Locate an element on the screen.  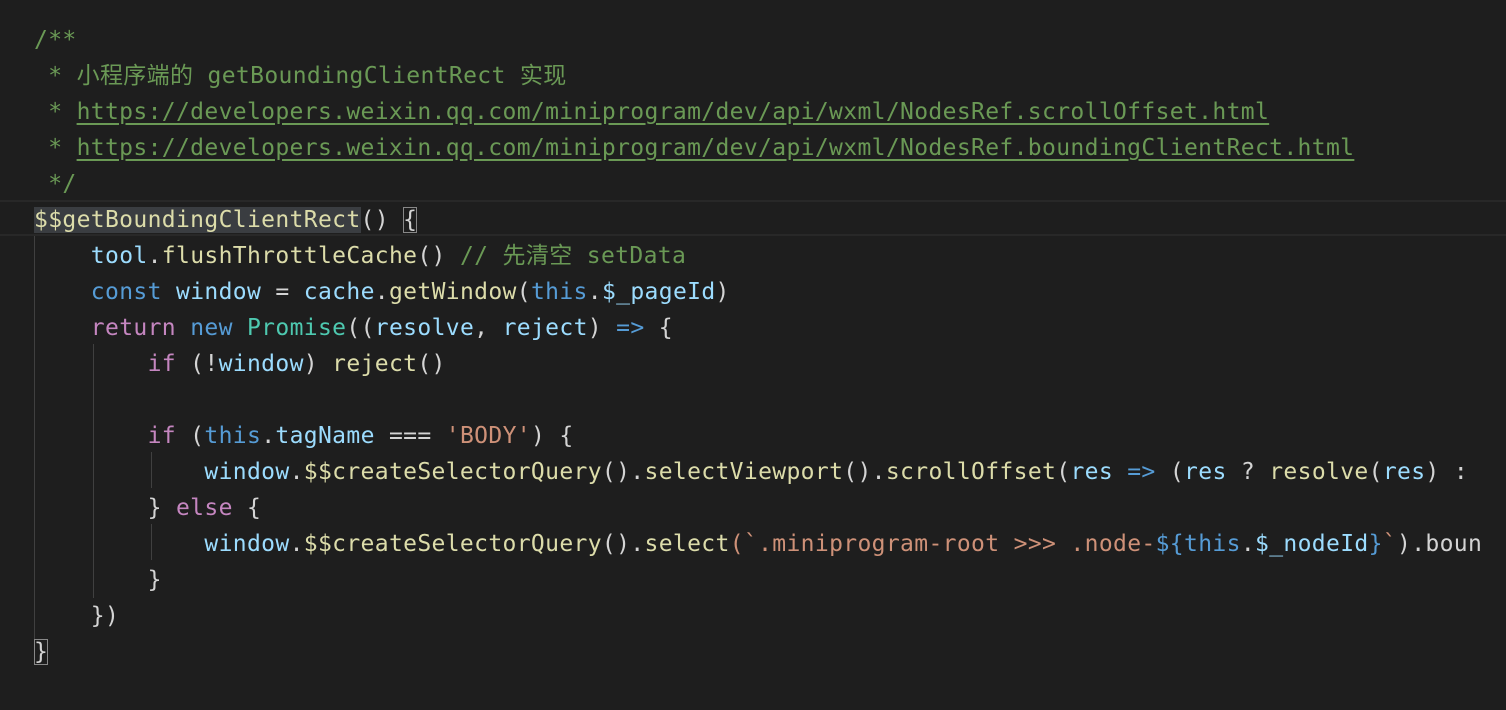
code-line: /** is located at coordinates (55, 40).